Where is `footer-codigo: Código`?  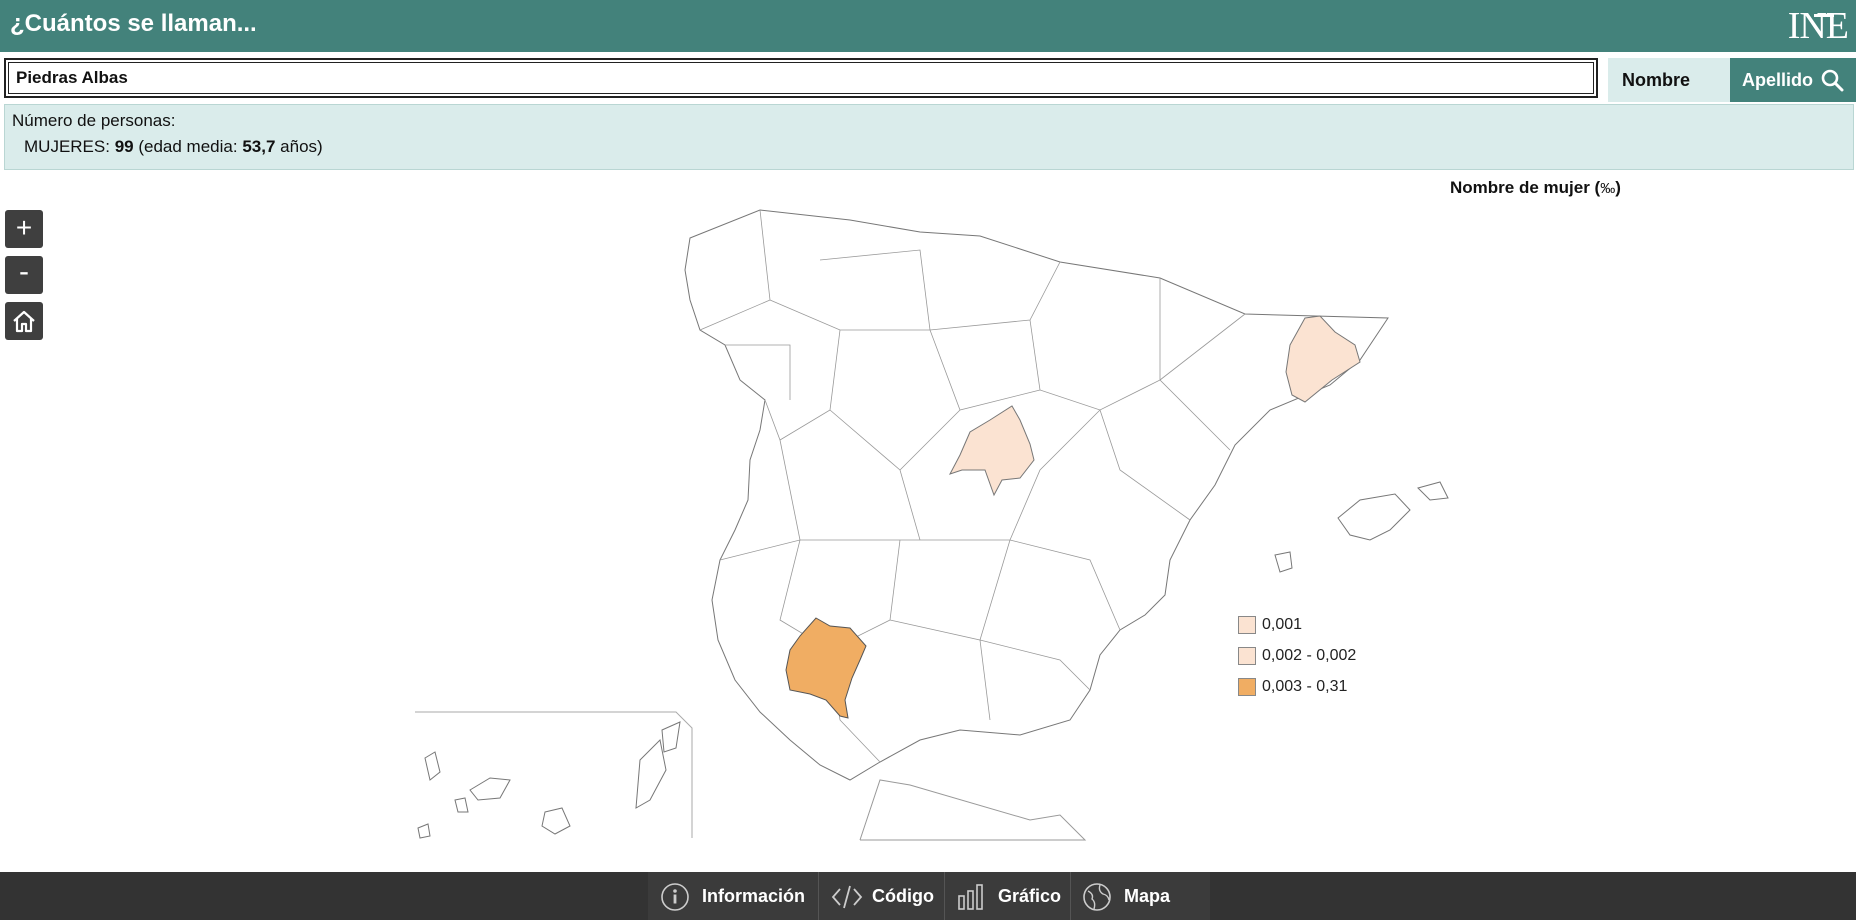 footer-codigo: Código is located at coordinates (881, 896).